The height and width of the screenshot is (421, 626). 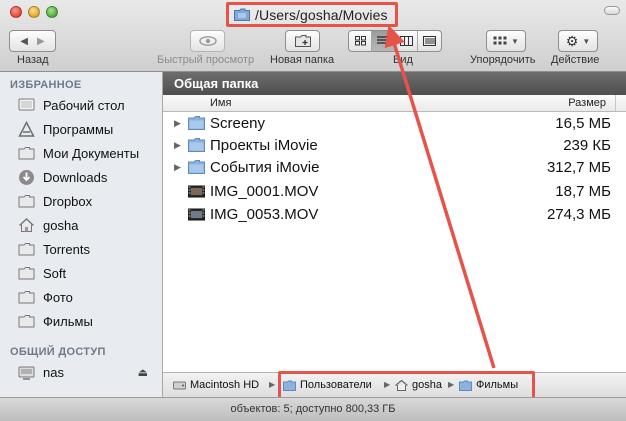 What do you see at coordinates (583, 123) in the screenshot?
I see `file-size: 16,5 МБ` at bounding box center [583, 123].